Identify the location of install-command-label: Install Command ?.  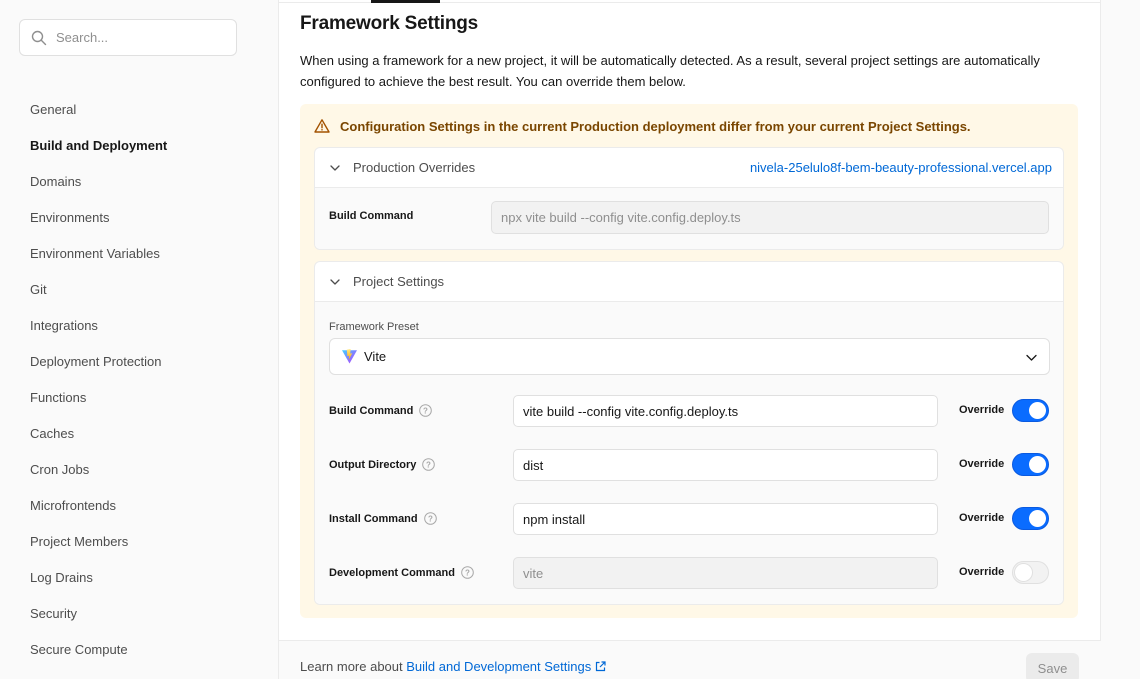
(383, 518).